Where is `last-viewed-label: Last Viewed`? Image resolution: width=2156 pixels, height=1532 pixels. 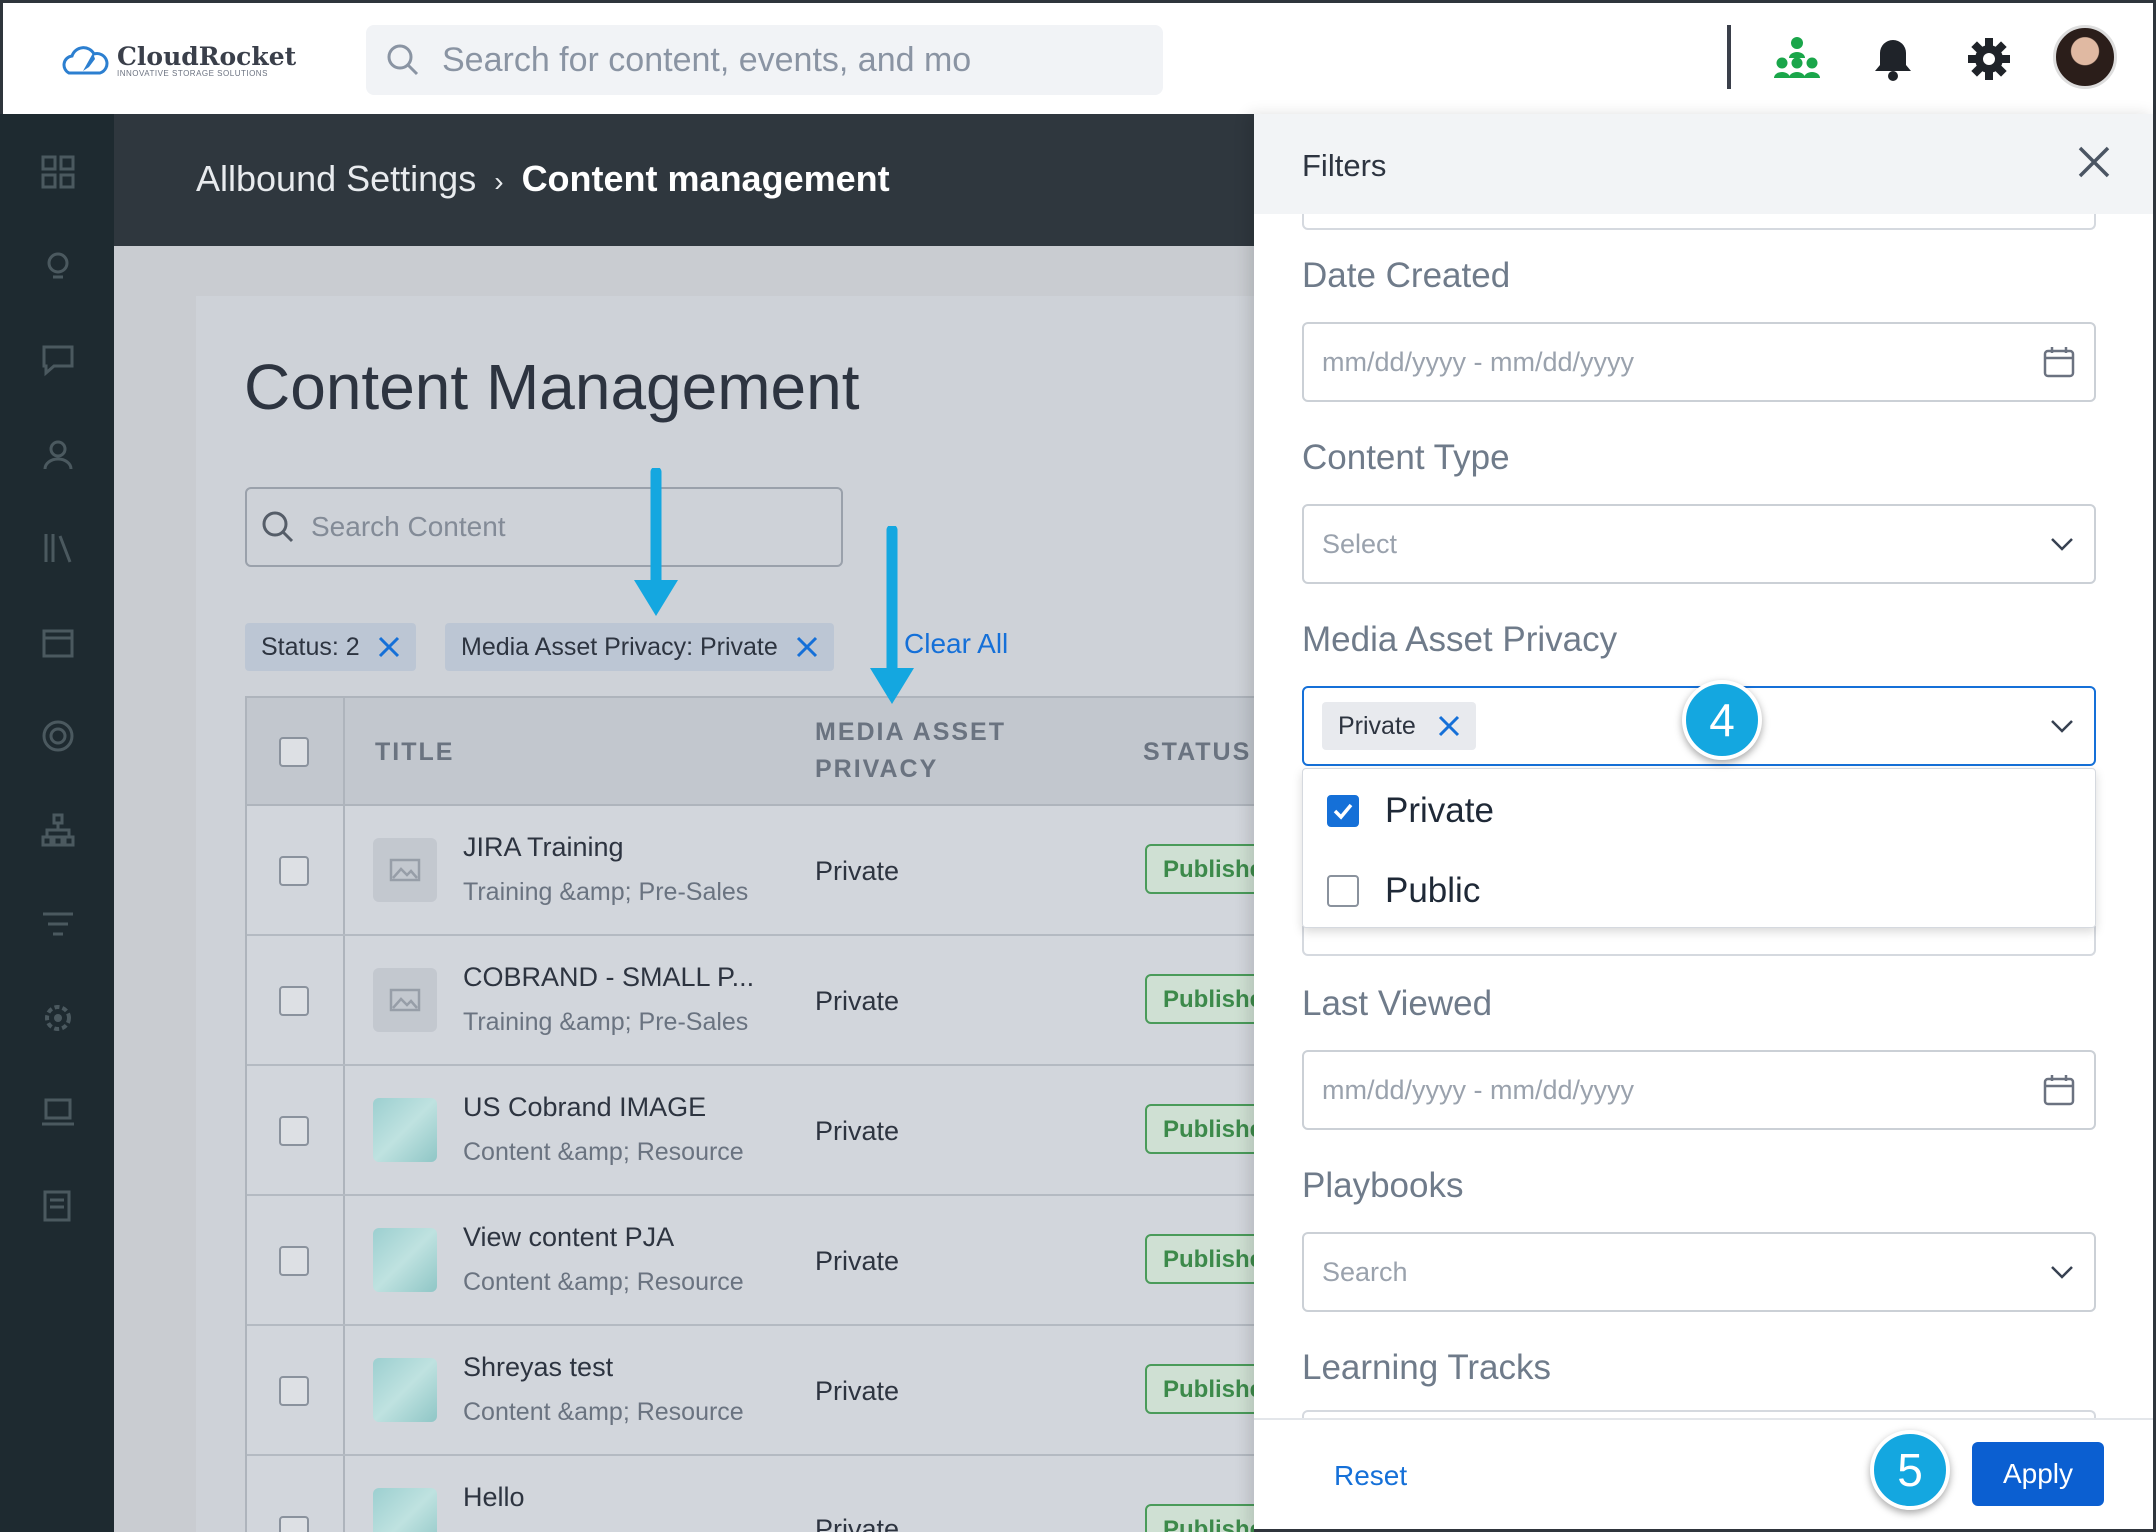 last-viewed-label: Last Viewed is located at coordinates (1397, 1003).